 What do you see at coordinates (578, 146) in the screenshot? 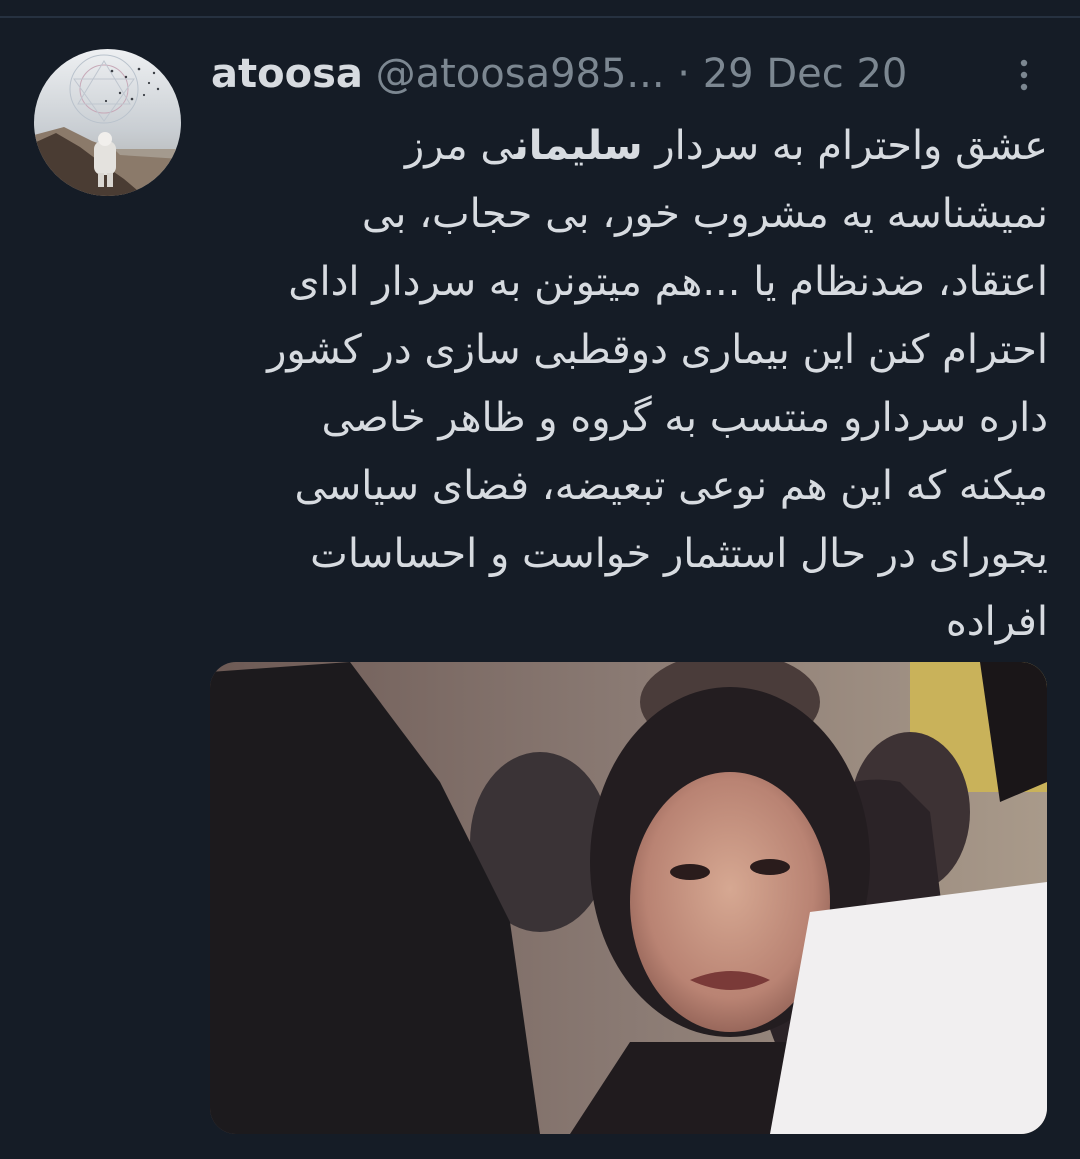
I see `highlighted-word: سلیمان` at bounding box center [578, 146].